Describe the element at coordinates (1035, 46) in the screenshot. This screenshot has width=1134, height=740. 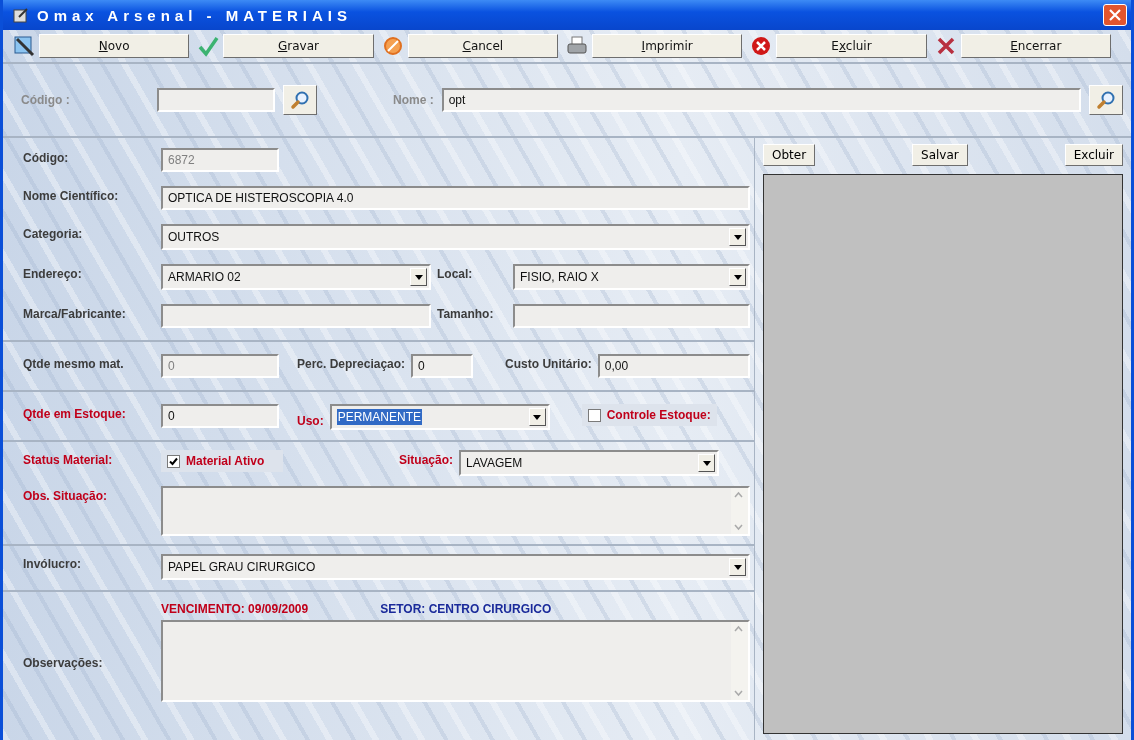
I see `toolbar-button: Encerrar` at that location.